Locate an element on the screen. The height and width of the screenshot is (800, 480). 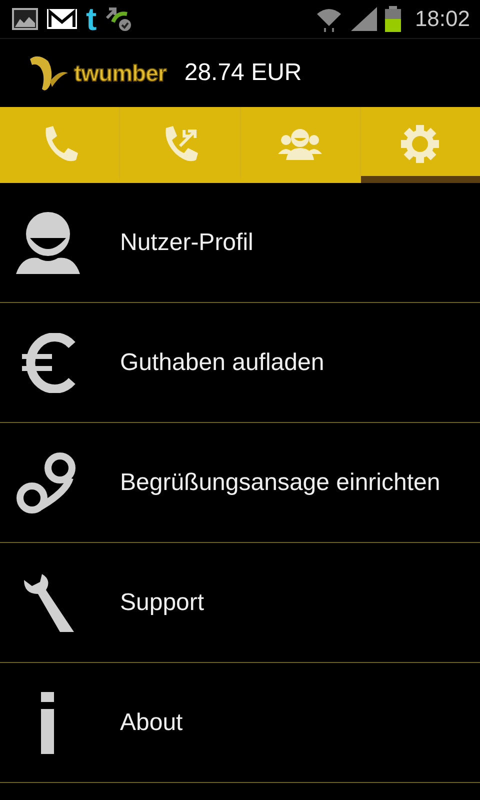
settings-icon is located at coordinates (420, 144).